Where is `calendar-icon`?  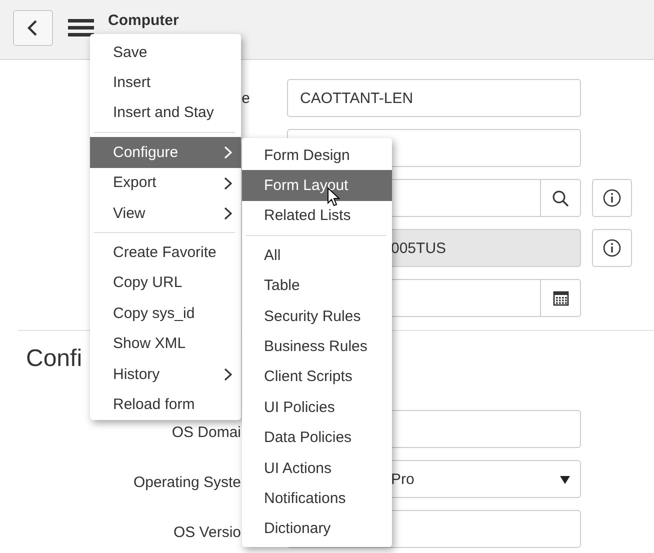 calendar-icon is located at coordinates (560, 298).